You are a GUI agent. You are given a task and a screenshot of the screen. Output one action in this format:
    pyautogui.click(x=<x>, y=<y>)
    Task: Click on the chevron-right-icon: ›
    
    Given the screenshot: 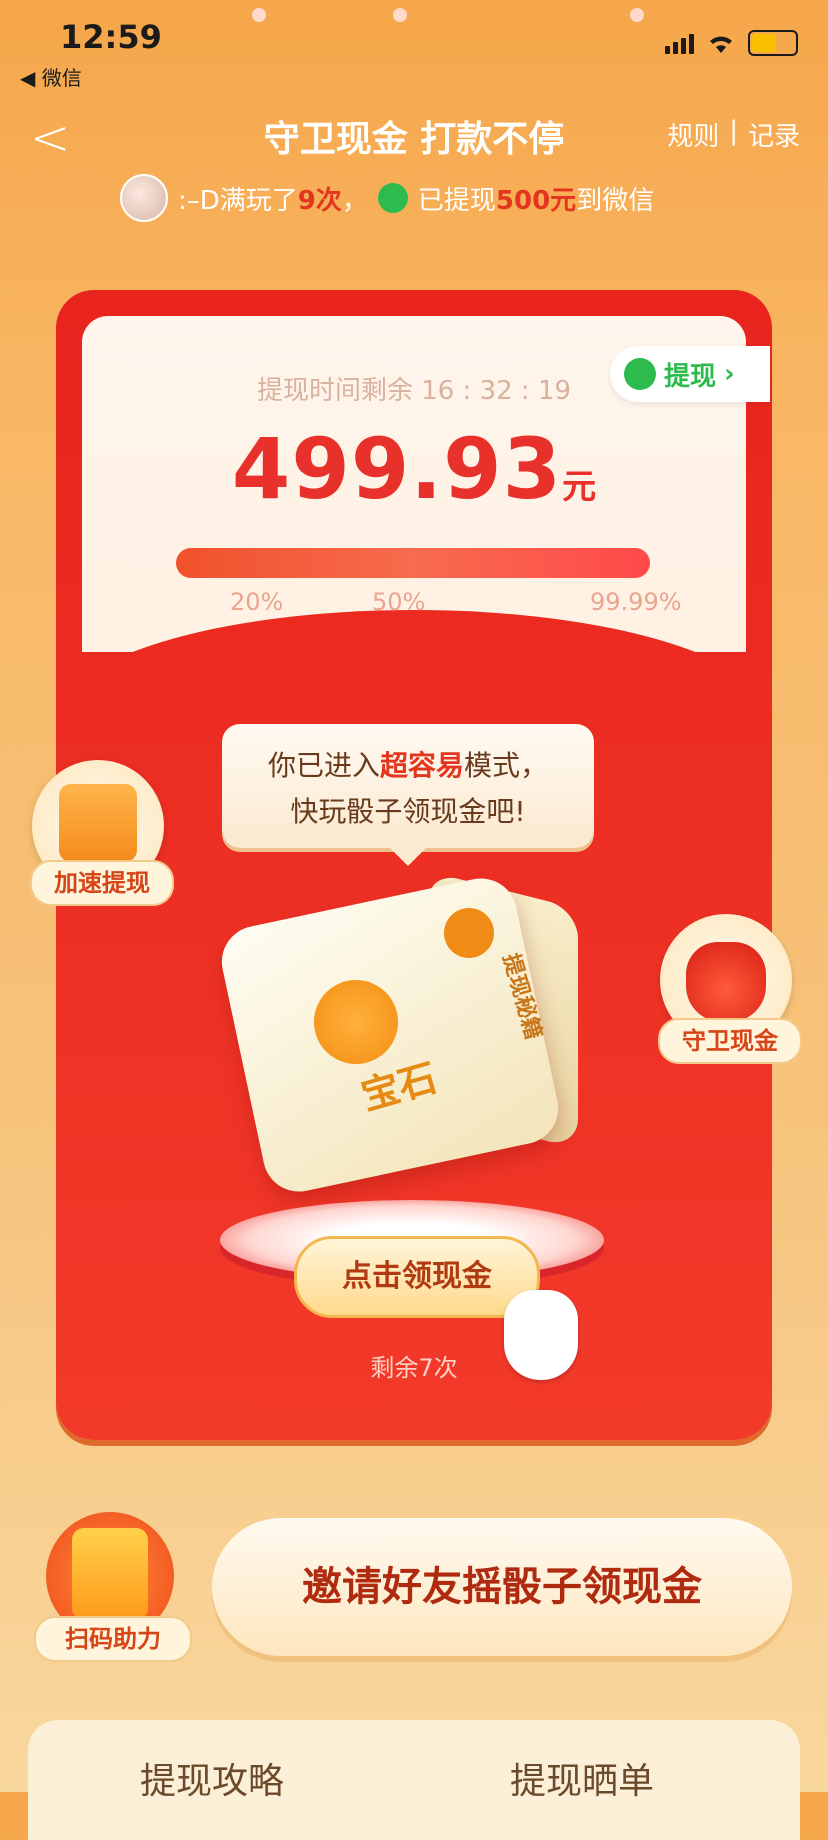 What is the action you would take?
    pyautogui.click(x=729, y=374)
    